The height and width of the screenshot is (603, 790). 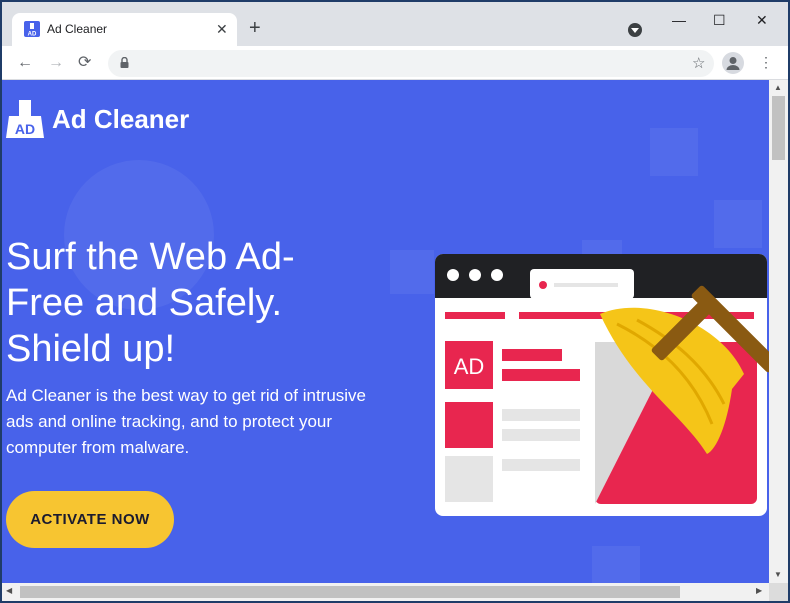 What do you see at coordinates (762, 20) in the screenshot?
I see `window-close-button: ✕` at bounding box center [762, 20].